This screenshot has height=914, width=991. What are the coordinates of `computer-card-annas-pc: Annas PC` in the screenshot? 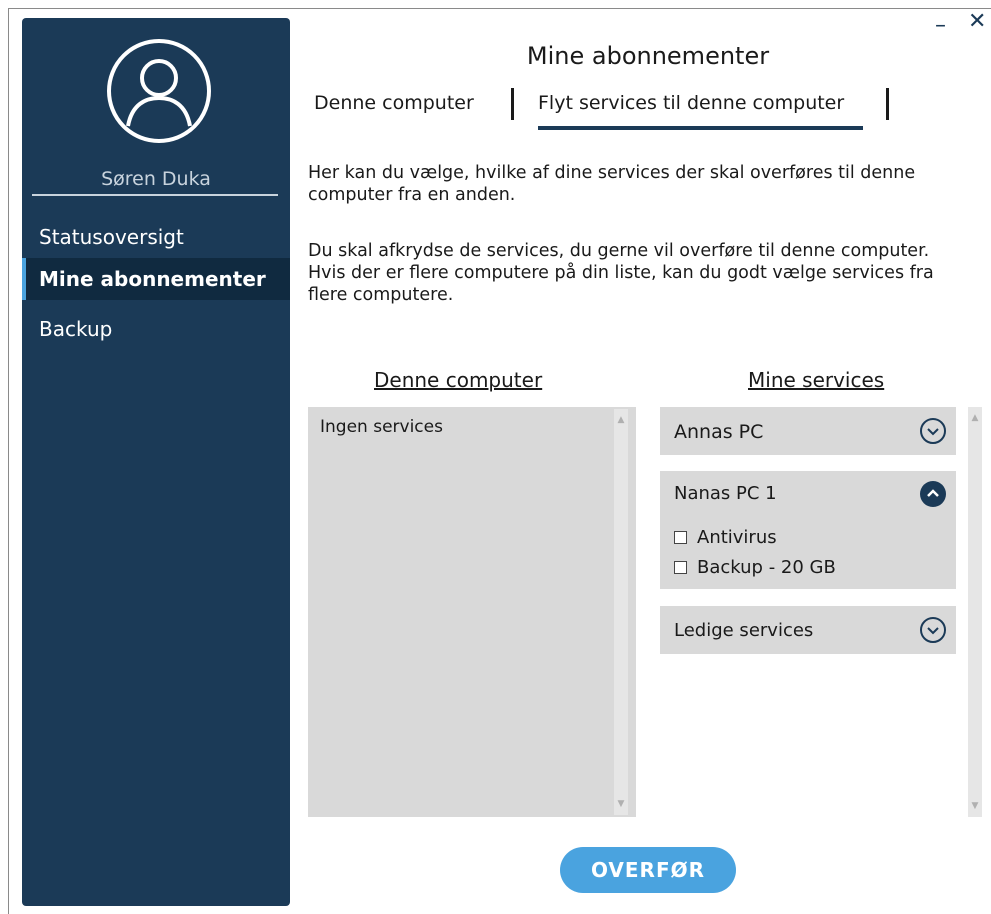 It's located at (808, 431).